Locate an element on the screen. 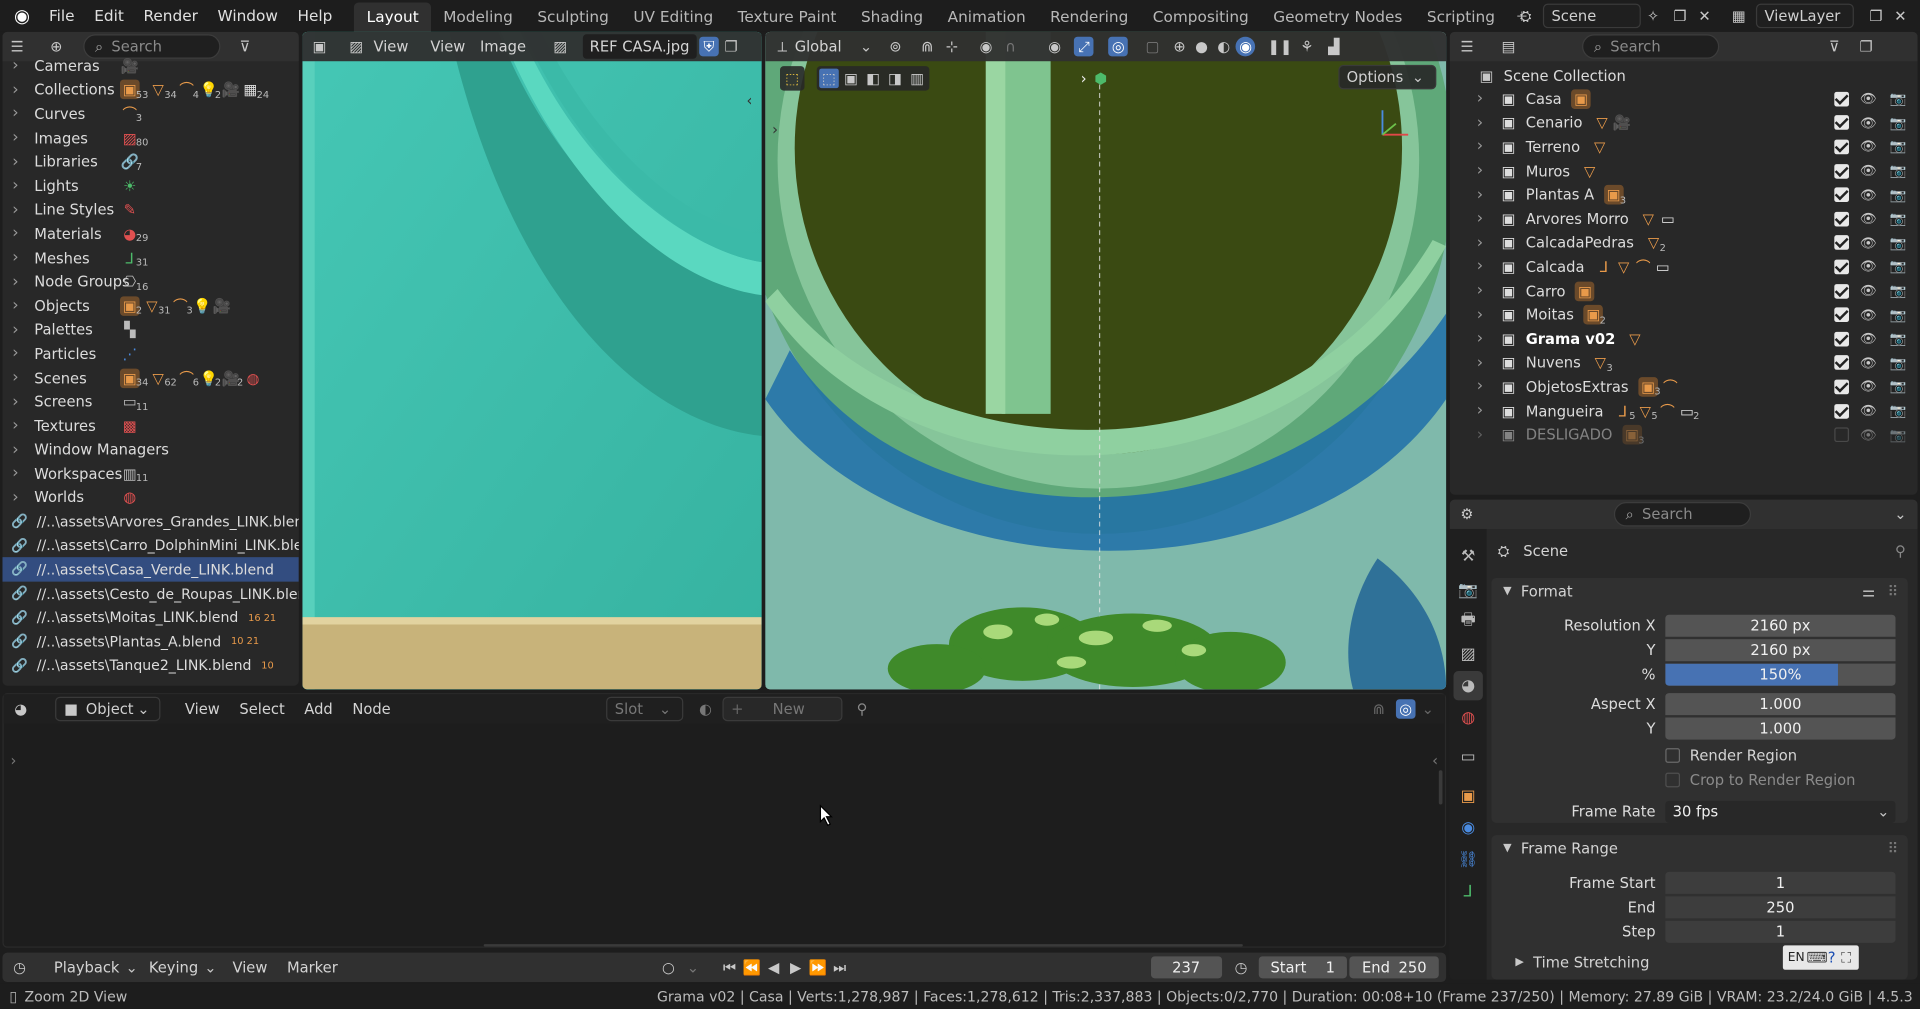 Image resolution: width=1920 pixels, height=1009 pixels. render-toggle-icon: ⚘ is located at coordinates (1307, 47).